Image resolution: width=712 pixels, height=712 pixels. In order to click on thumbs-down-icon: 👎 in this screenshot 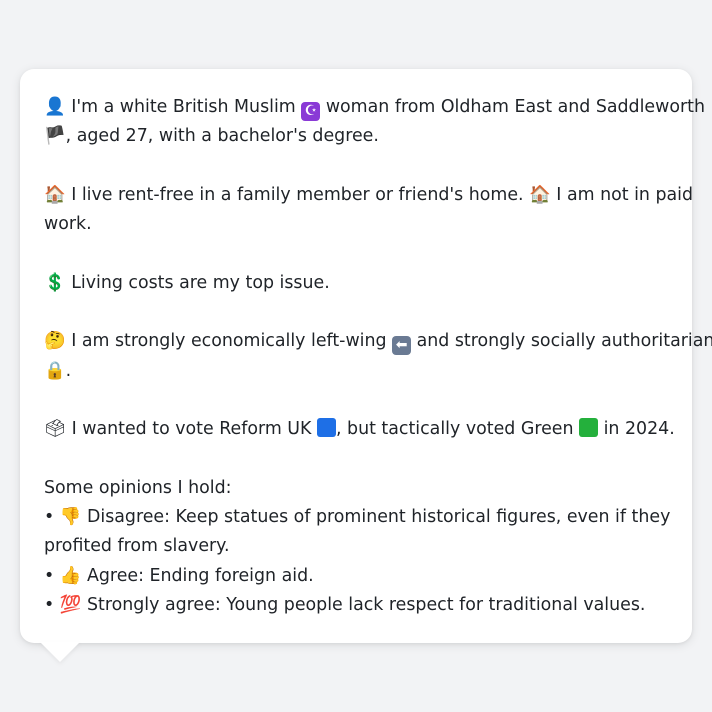, I will do `click(70, 517)`.